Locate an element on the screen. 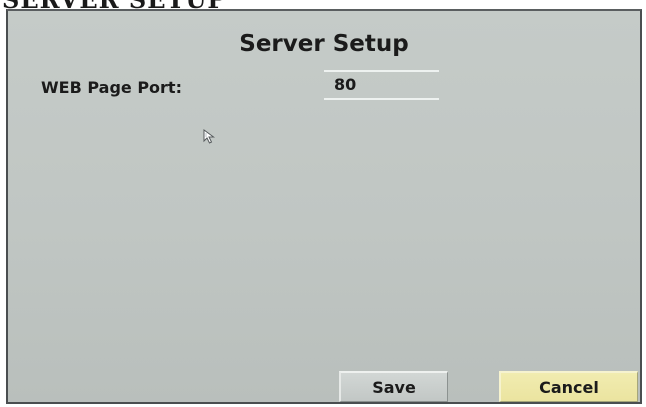  save-button: Save is located at coordinates (393, 386).